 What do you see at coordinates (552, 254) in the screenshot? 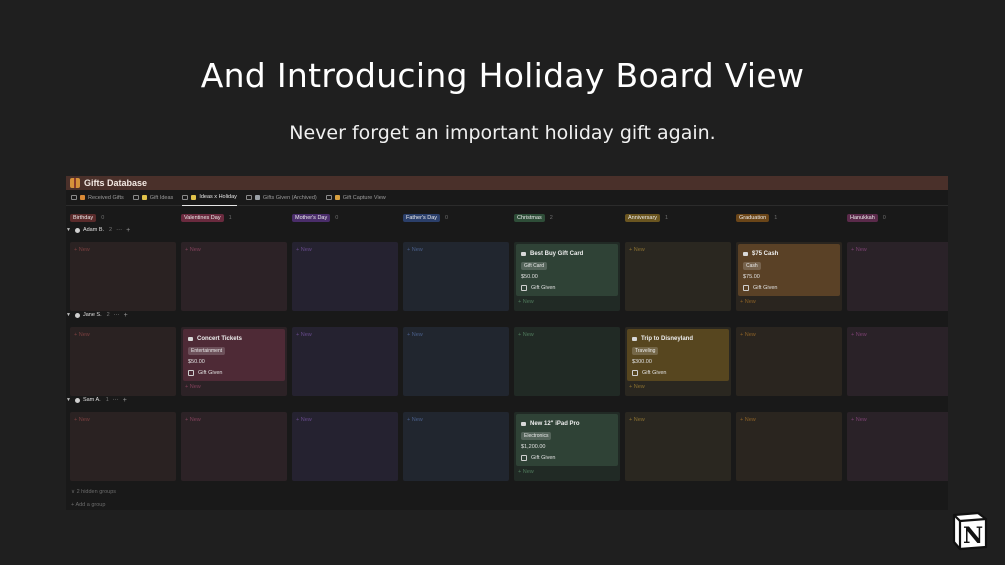
I see `card-title: Best Buy Gift Card` at bounding box center [552, 254].